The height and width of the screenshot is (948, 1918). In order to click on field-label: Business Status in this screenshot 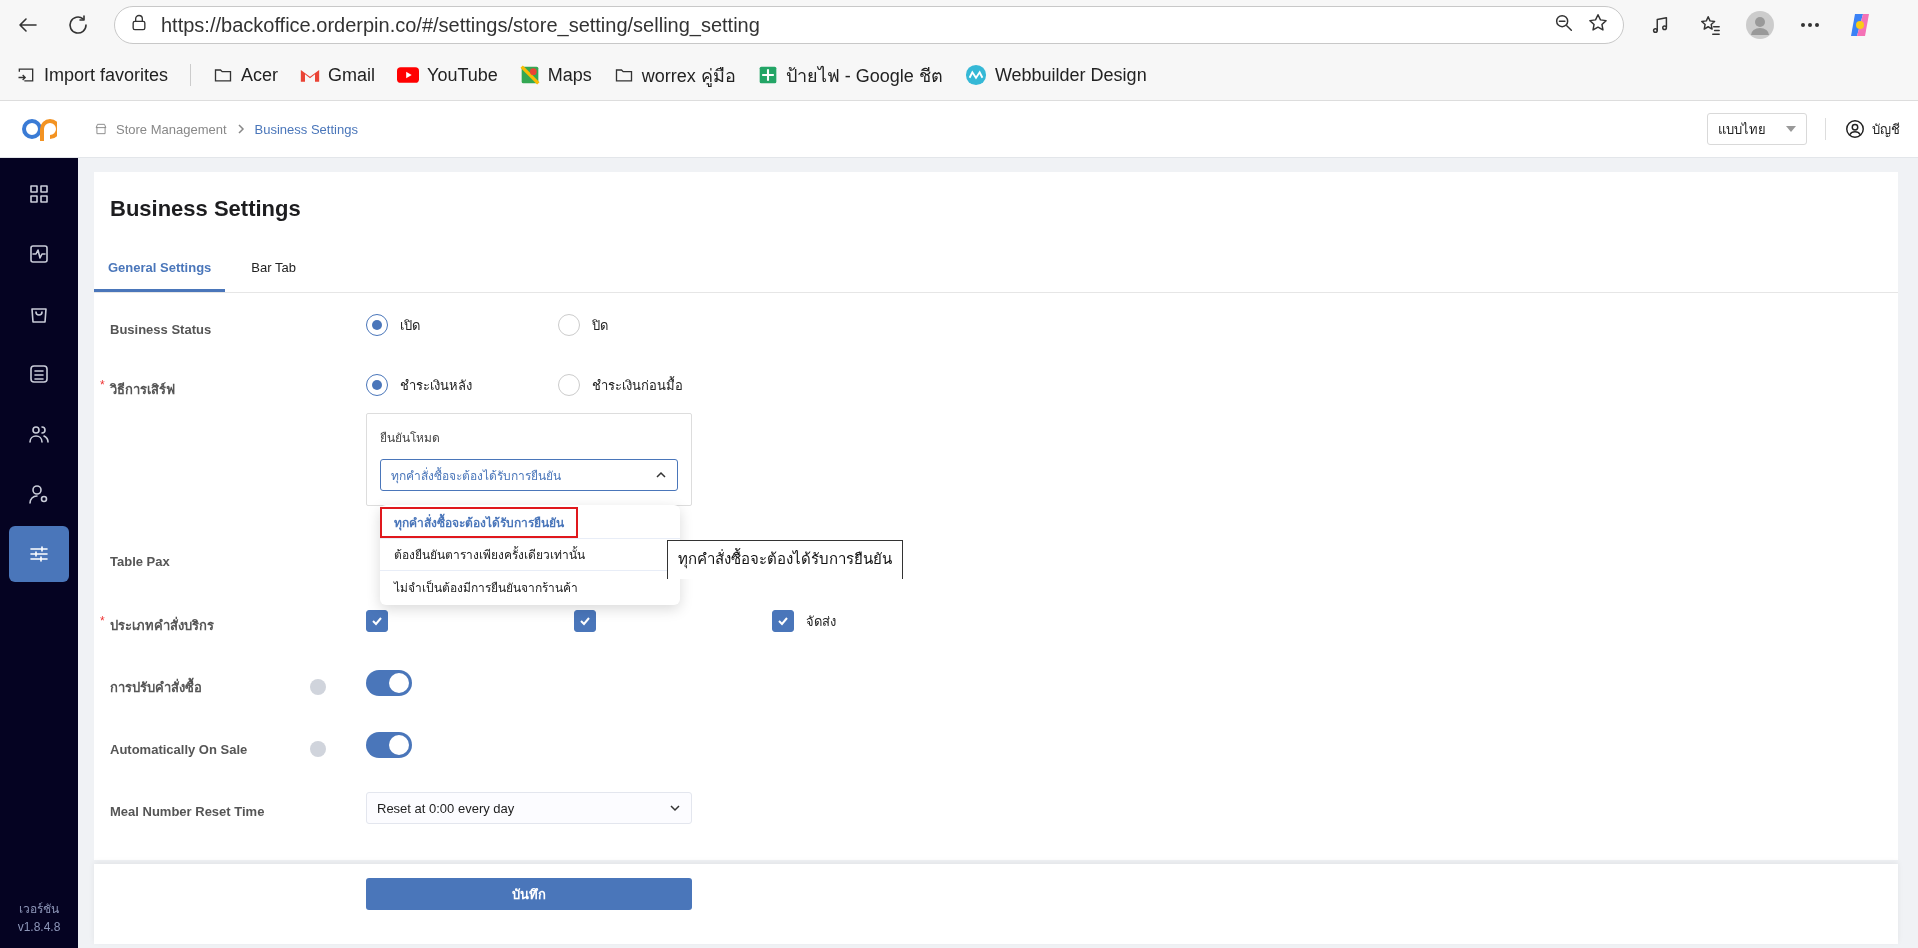, I will do `click(161, 329)`.